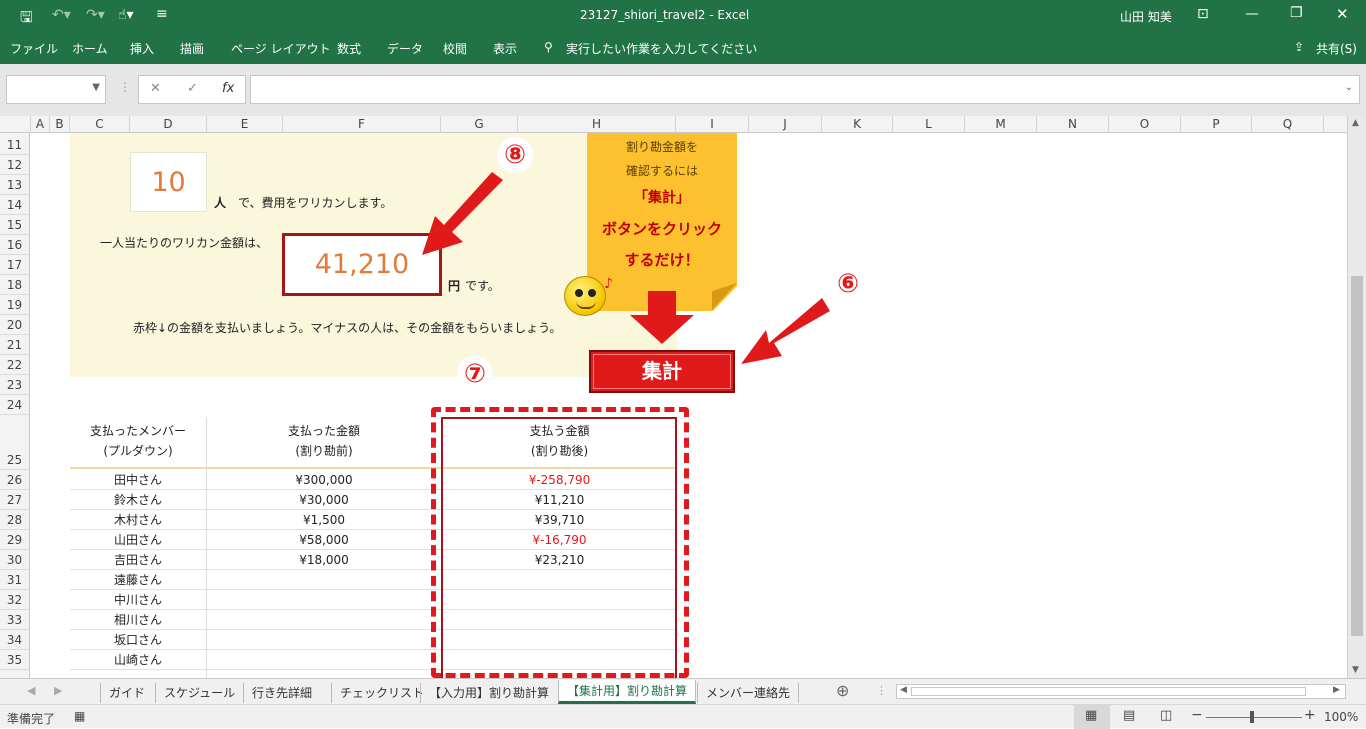 This screenshot has height=729, width=1366. What do you see at coordinates (1310, 715) in the screenshot?
I see `zoom-in-icon: +` at bounding box center [1310, 715].